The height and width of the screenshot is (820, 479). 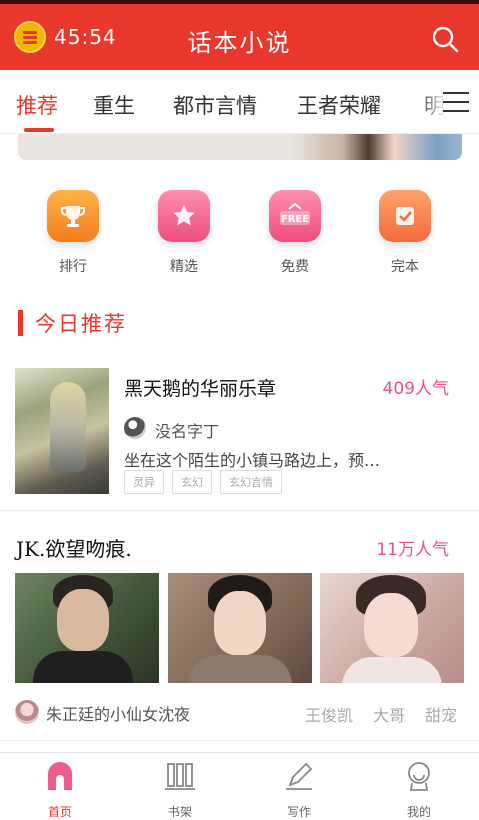 I want to click on bottom-navigation: 首页 书架 写作 我的, so click(x=239, y=786).